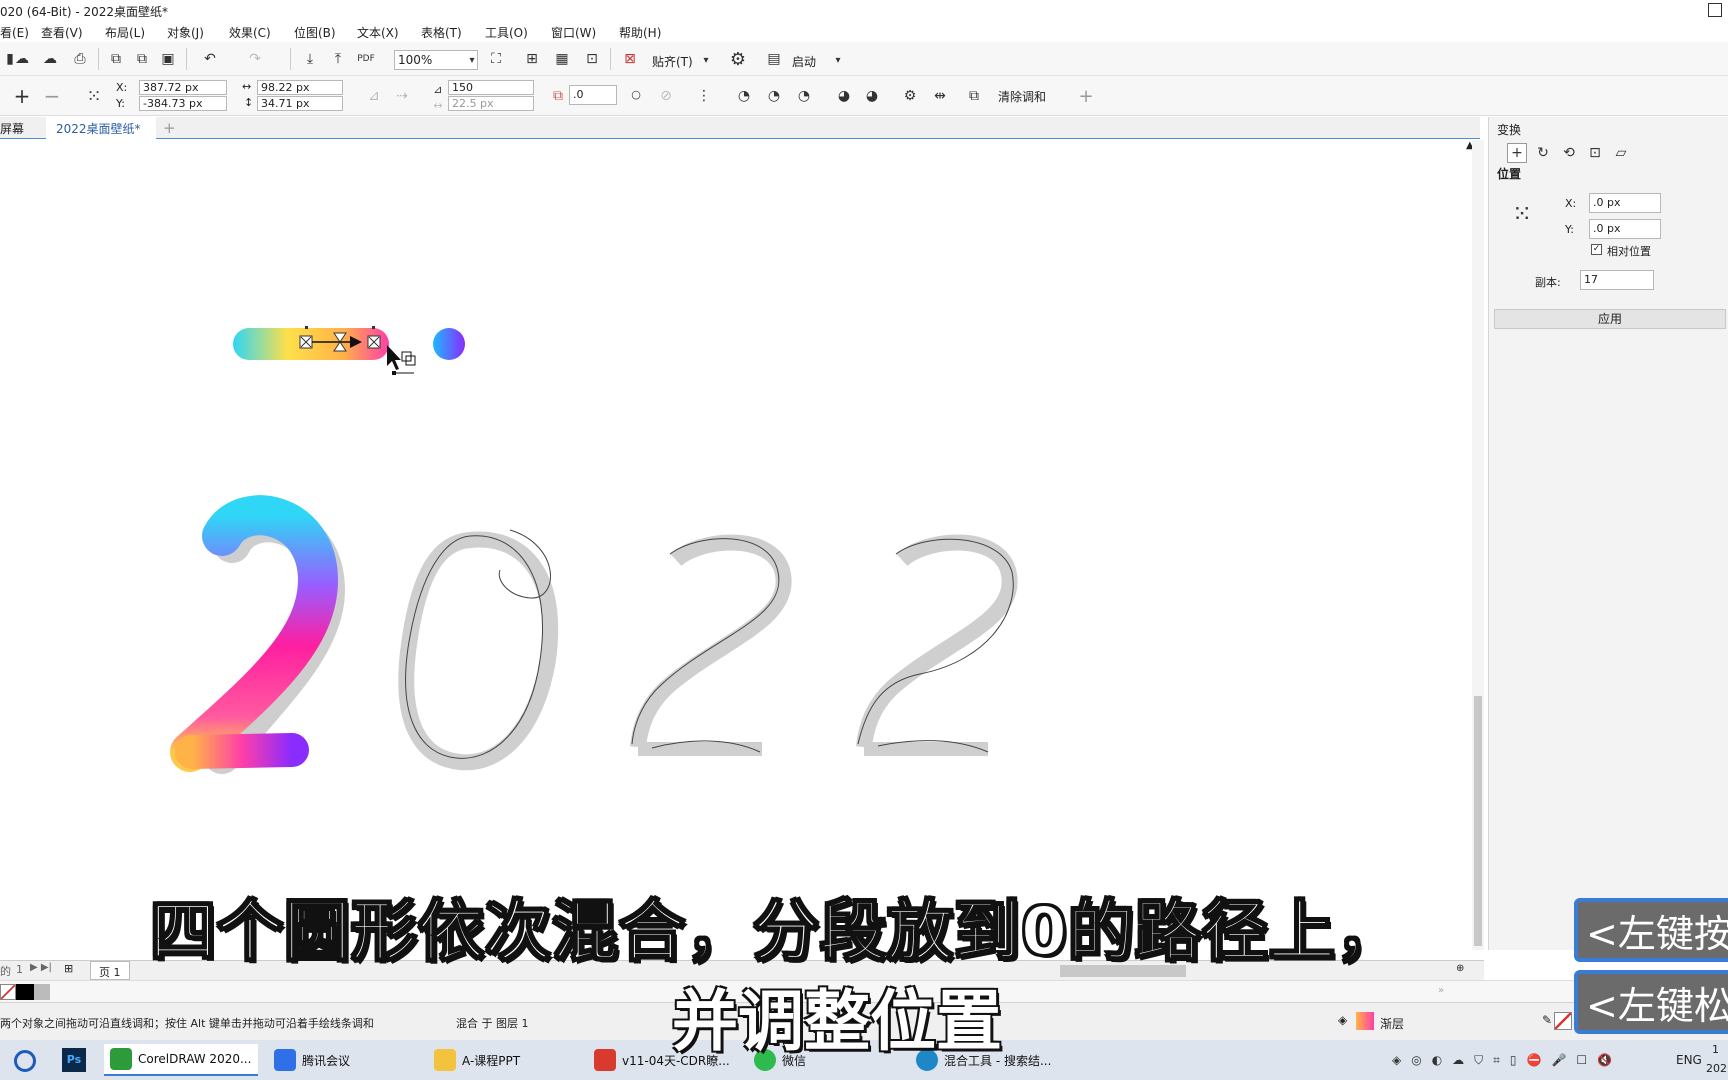  Describe the element at coordinates (1610, 319) in the screenshot. I see `apply-button: 应用` at that location.